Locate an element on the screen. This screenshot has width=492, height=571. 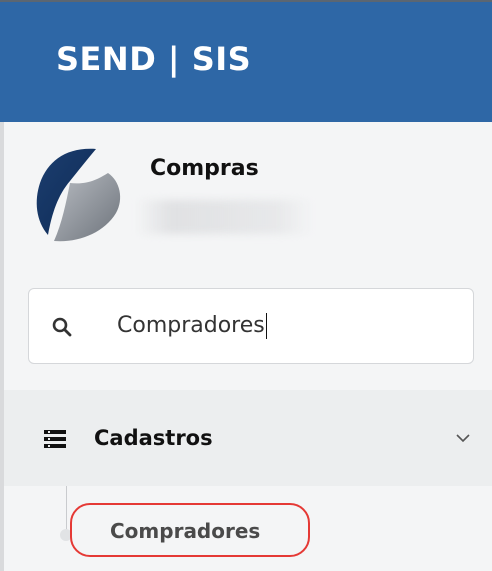
search-input-value: Compradores is located at coordinates (191, 325).